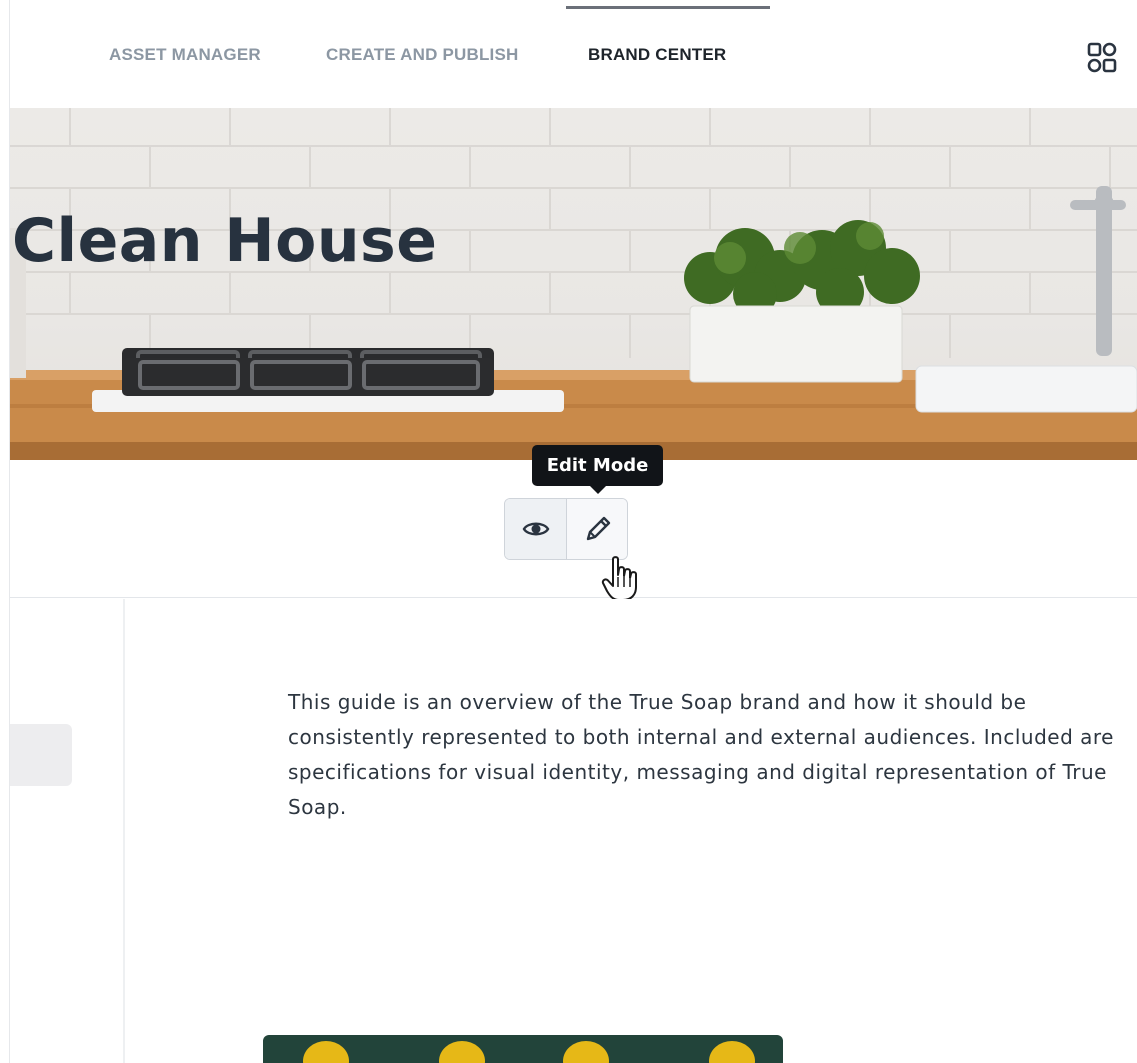  I want to click on edit-mode-button, so click(597, 529).